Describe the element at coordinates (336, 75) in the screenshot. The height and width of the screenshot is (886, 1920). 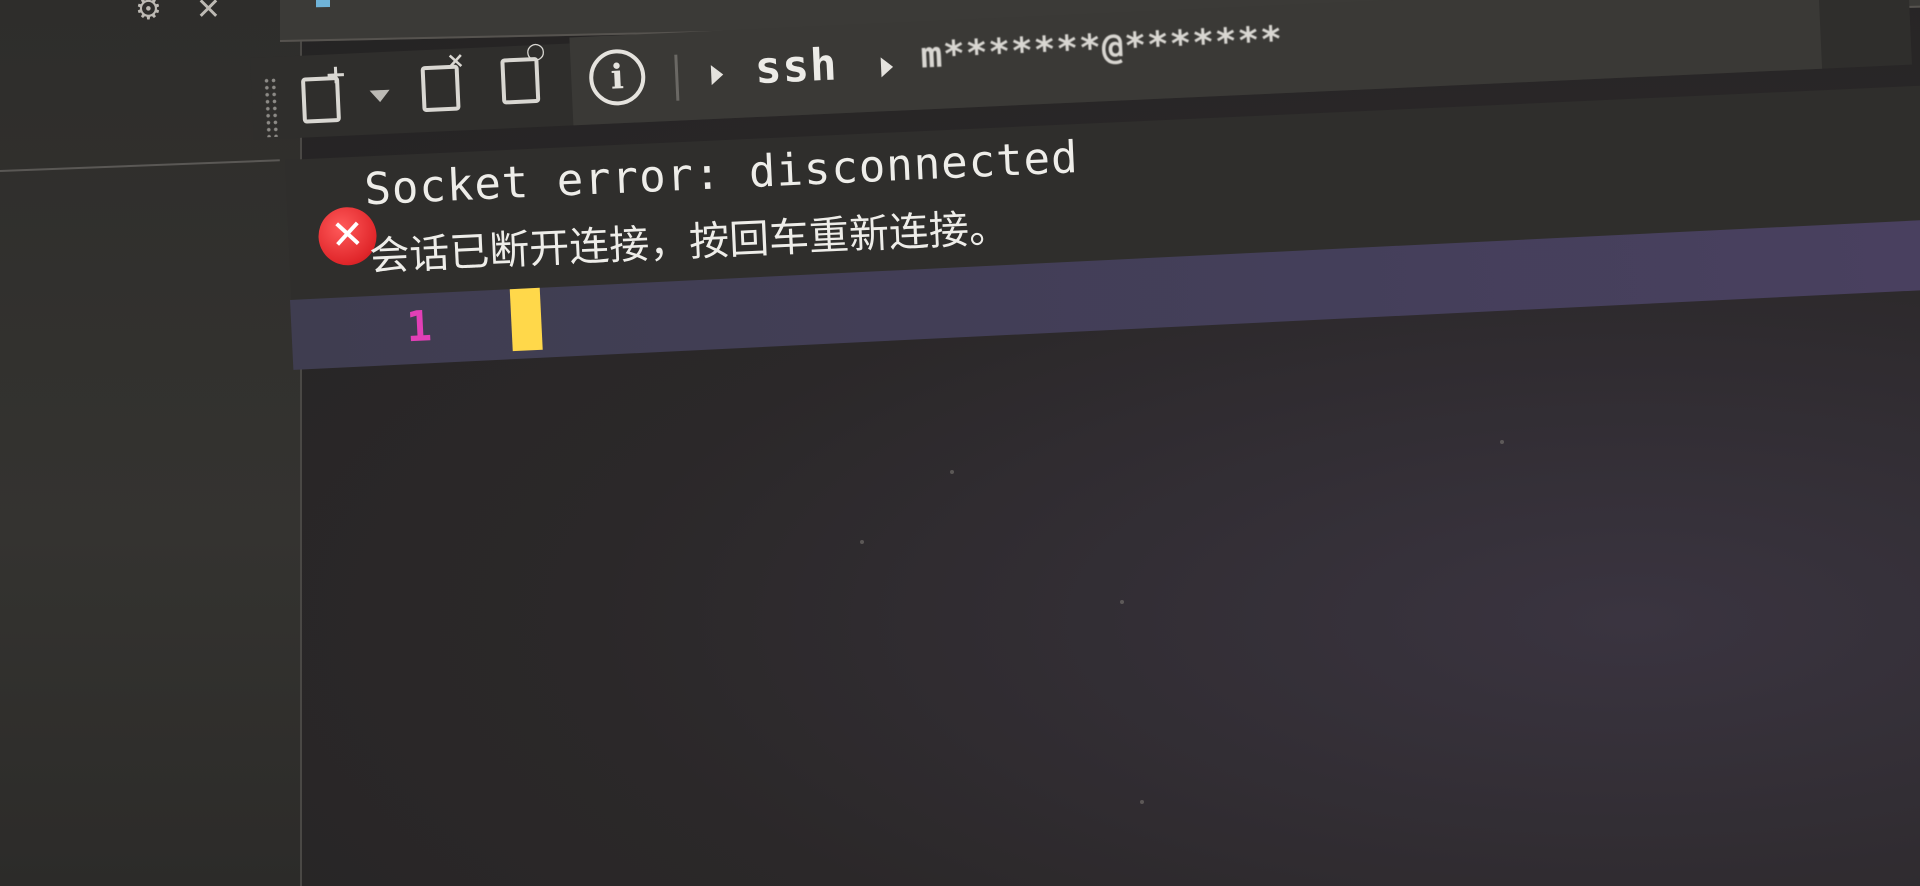
I see `new-tab-plus: +` at that location.